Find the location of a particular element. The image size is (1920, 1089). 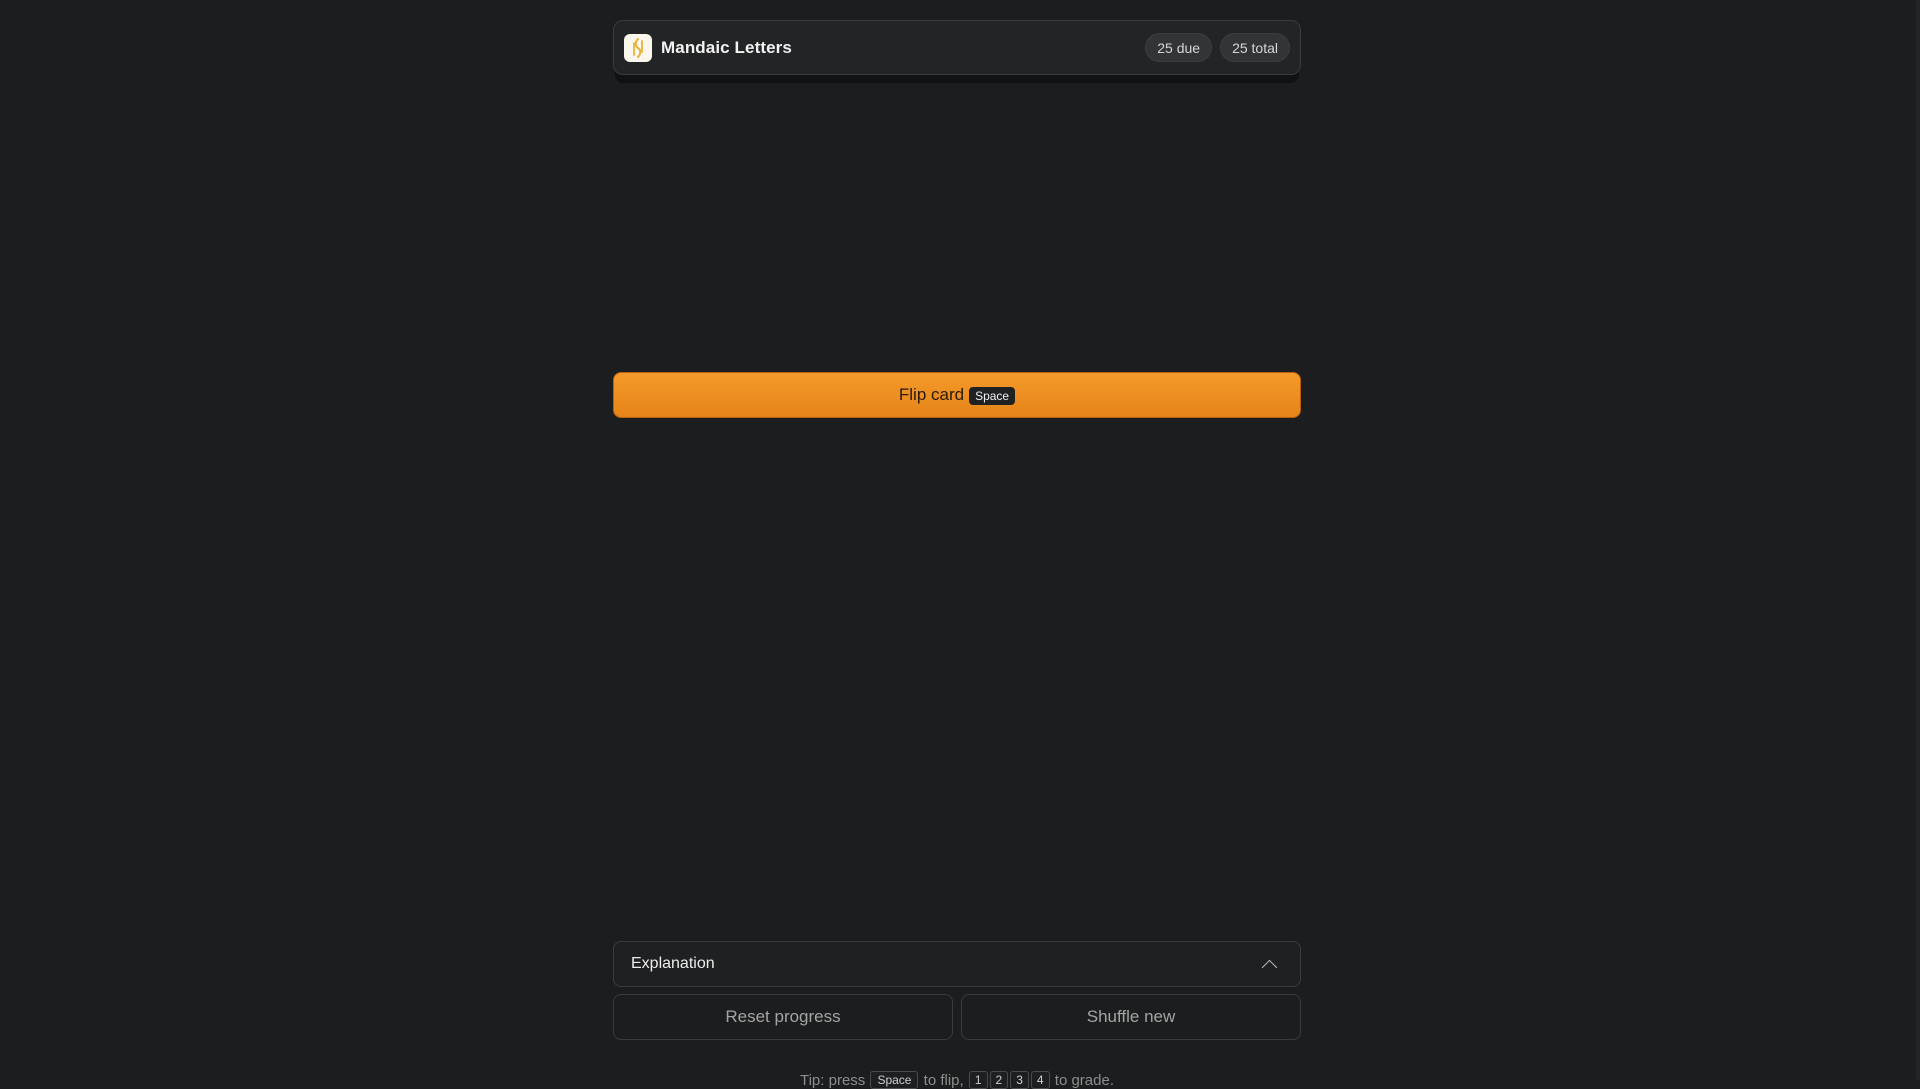

tip-middle: to flip, is located at coordinates (943, 1080).